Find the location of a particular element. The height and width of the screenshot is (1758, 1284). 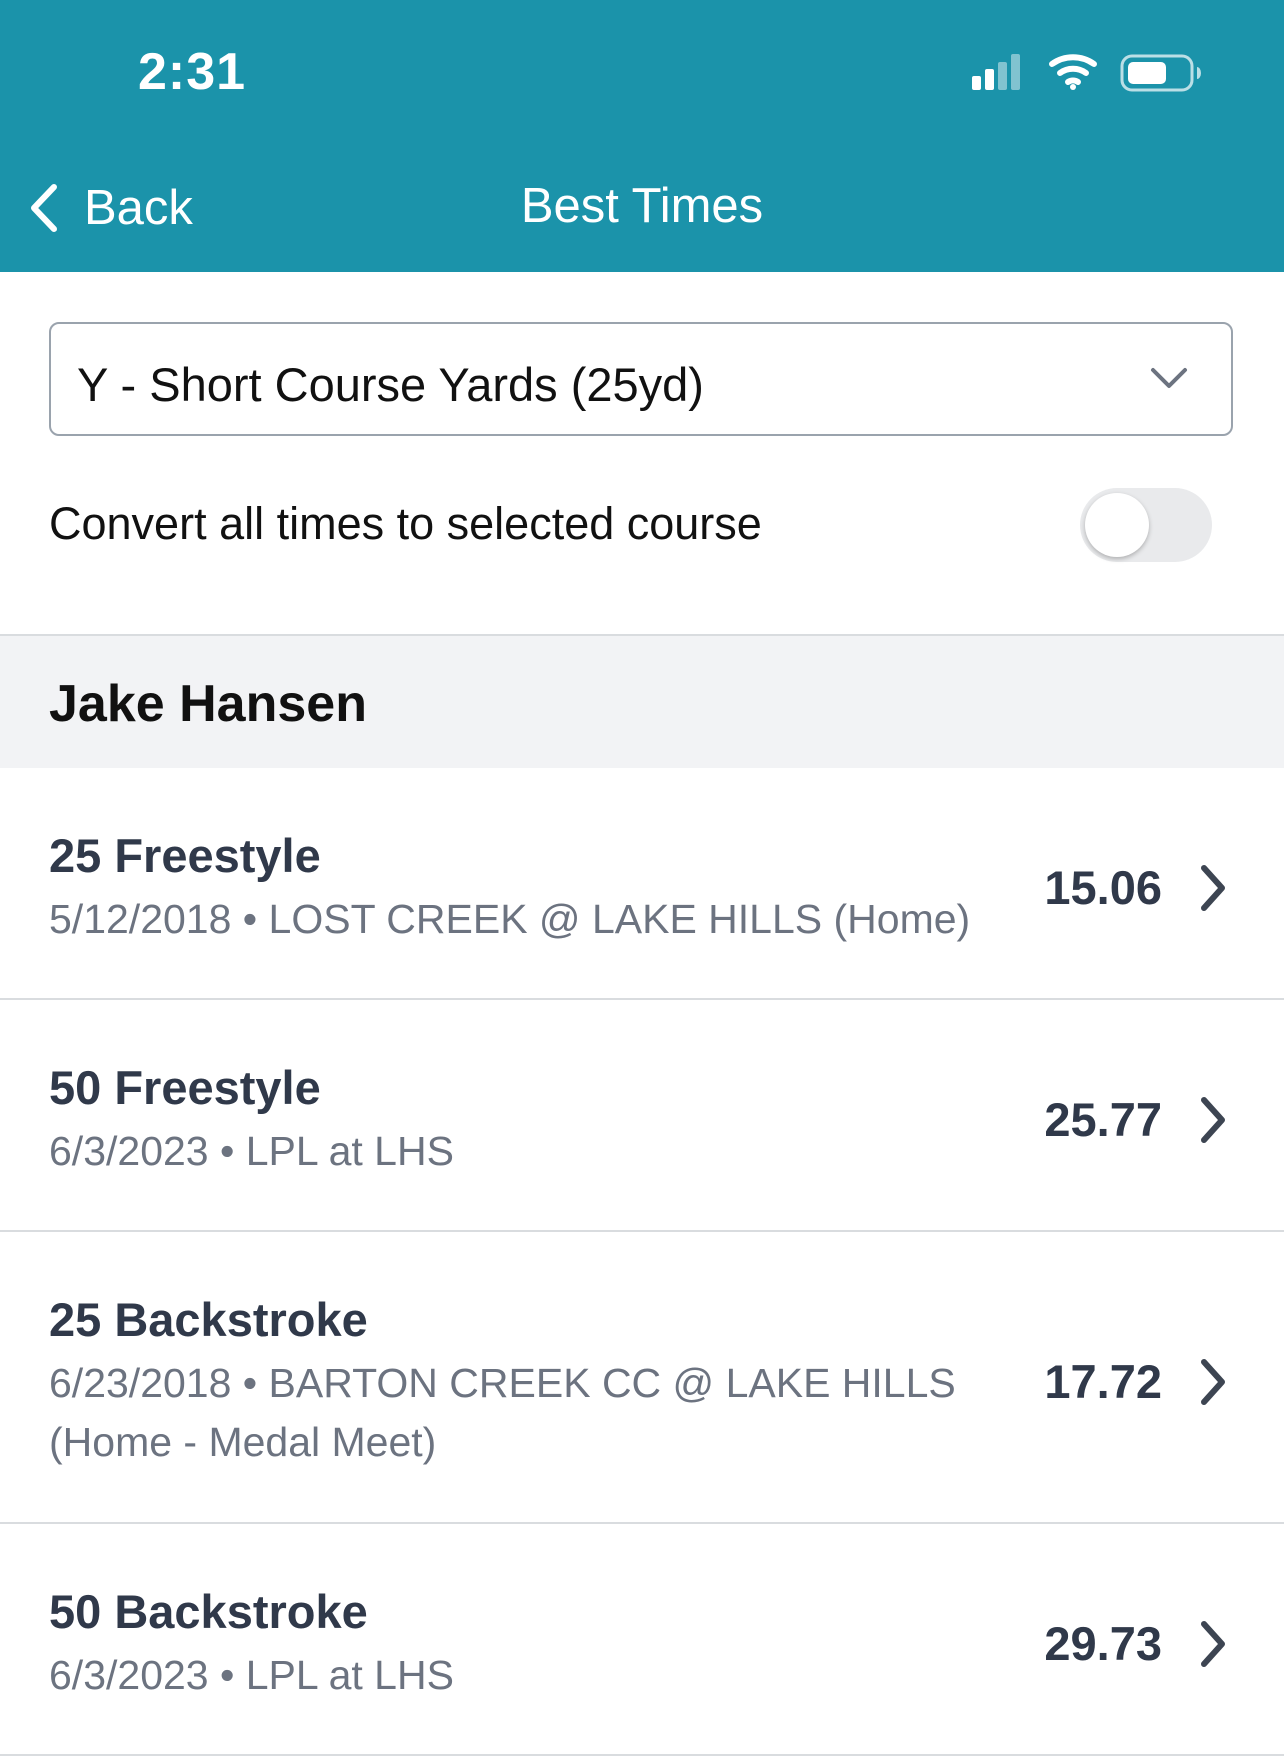

event-date: 5/12/2018 is located at coordinates (140, 919).